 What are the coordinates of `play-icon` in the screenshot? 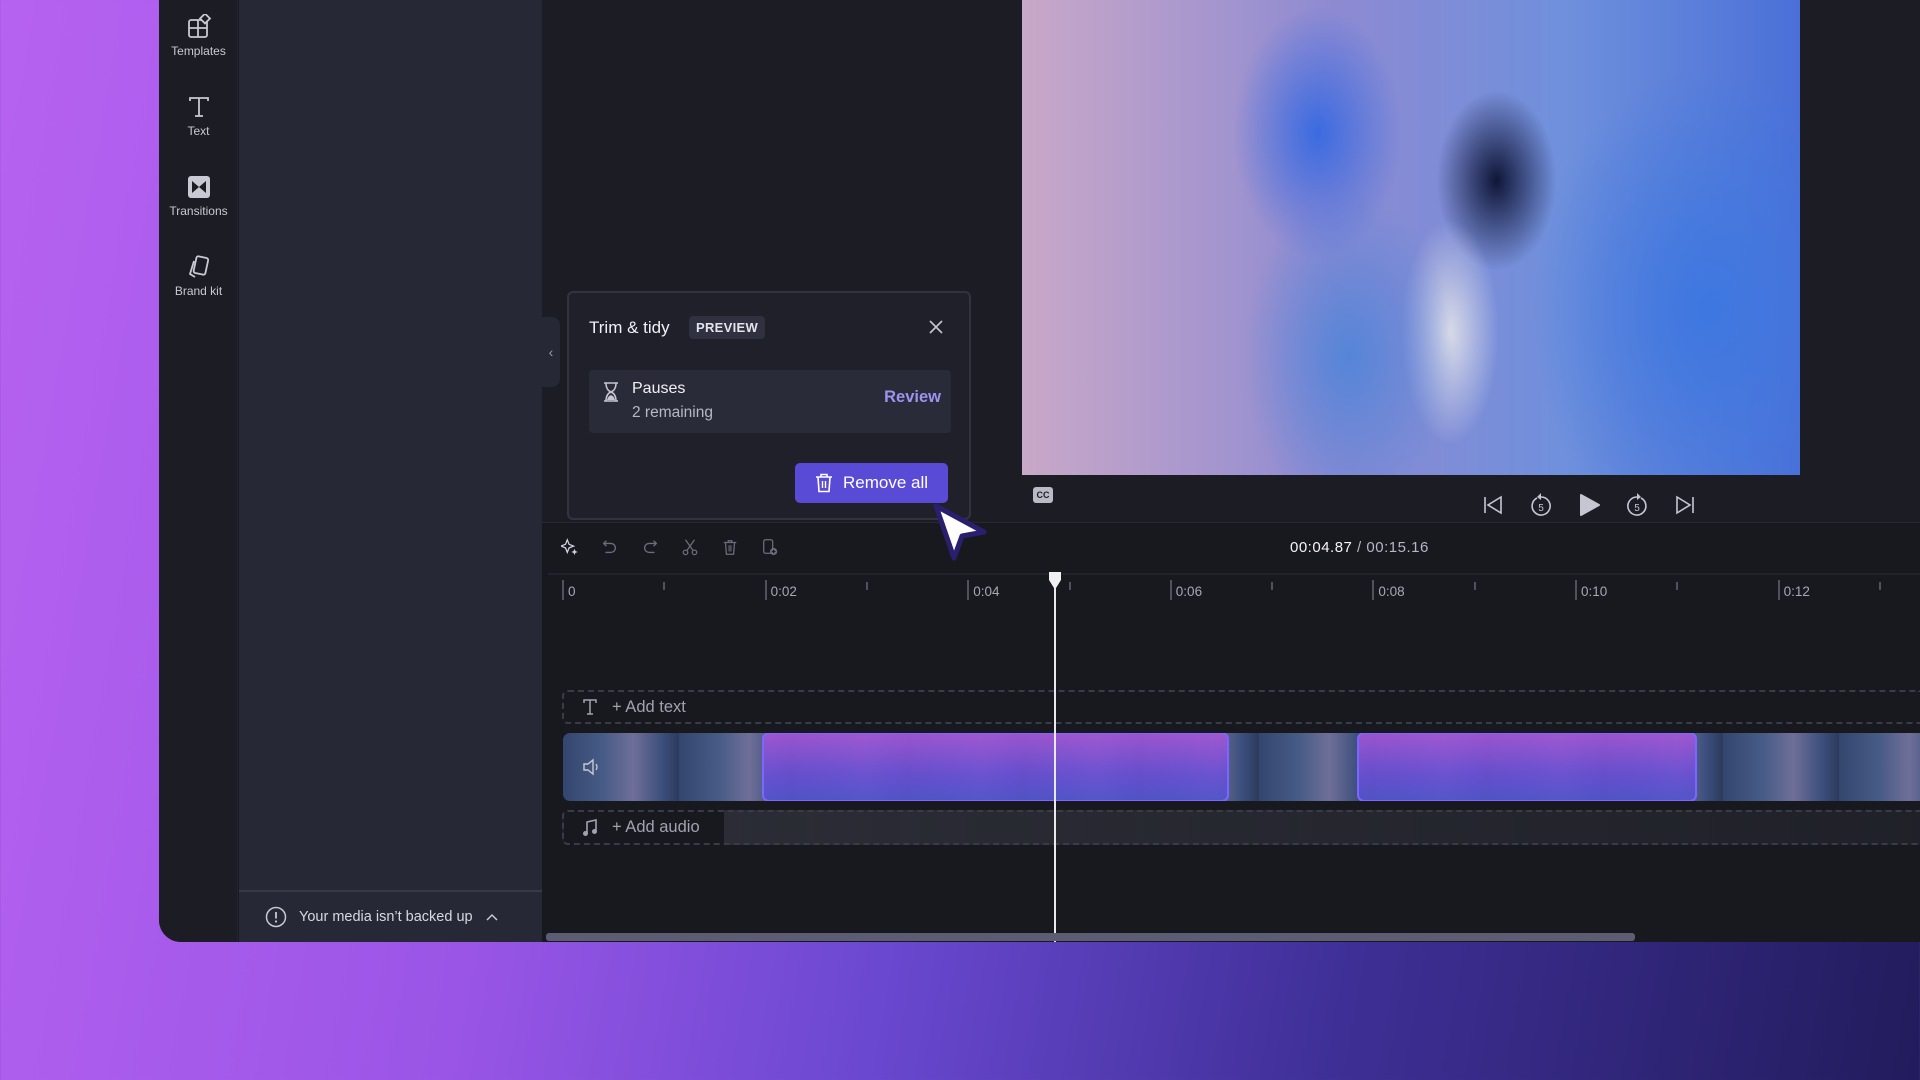 It's located at (1590, 505).